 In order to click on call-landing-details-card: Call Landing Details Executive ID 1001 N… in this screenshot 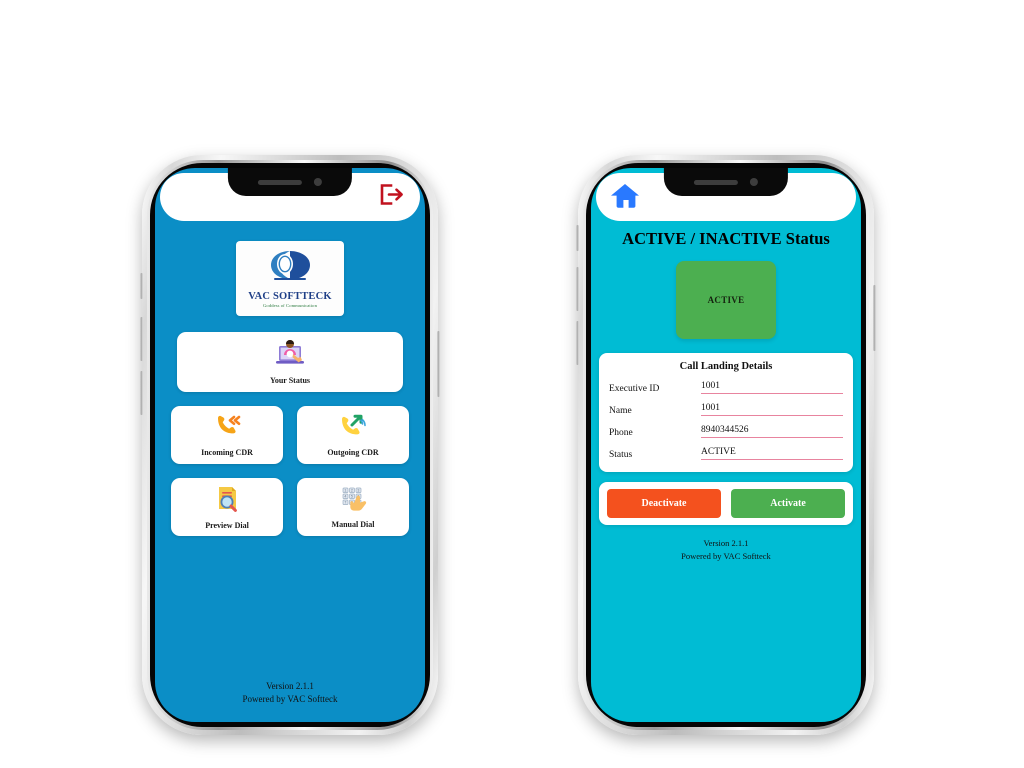, I will do `click(726, 412)`.